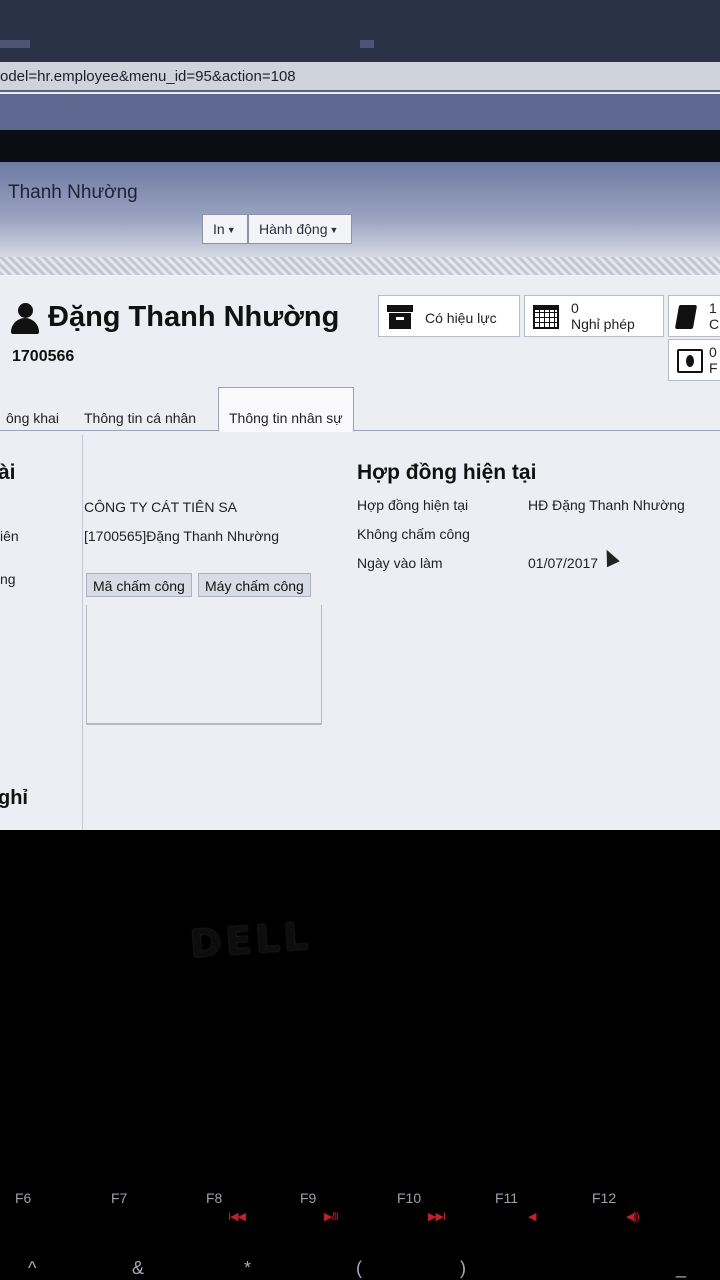 This screenshot has height=1280, width=720. I want to click on volume-up-icon: ◀)), so click(633, 1217).